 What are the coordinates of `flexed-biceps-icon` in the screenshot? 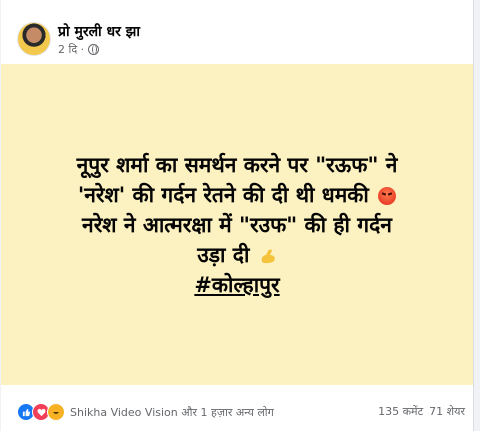 It's located at (268, 256).